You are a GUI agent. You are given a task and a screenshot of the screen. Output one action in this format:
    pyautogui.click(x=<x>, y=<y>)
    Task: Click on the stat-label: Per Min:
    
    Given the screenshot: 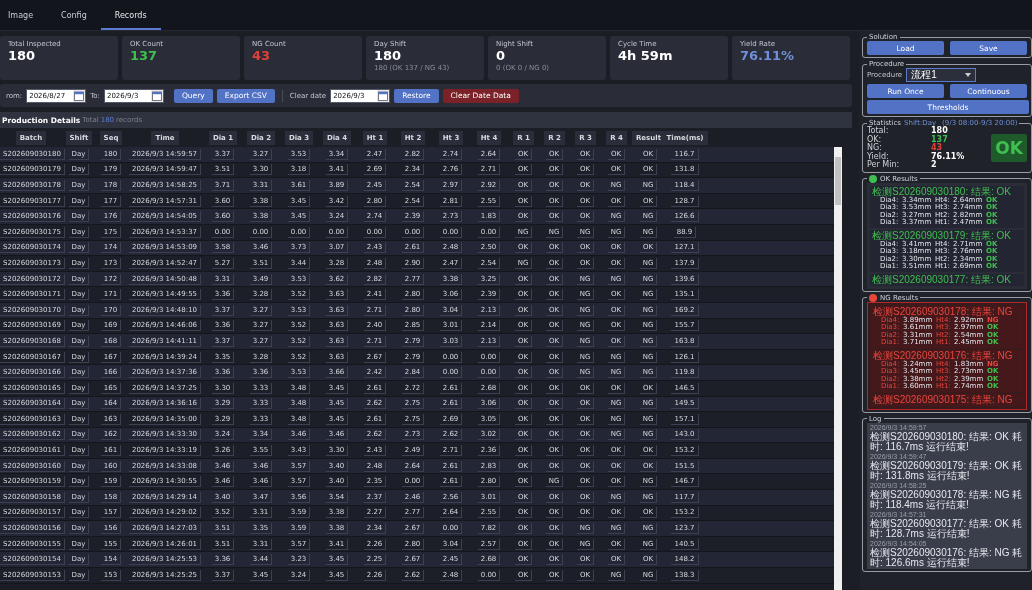 What is the action you would take?
    pyautogui.click(x=884, y=165)
    